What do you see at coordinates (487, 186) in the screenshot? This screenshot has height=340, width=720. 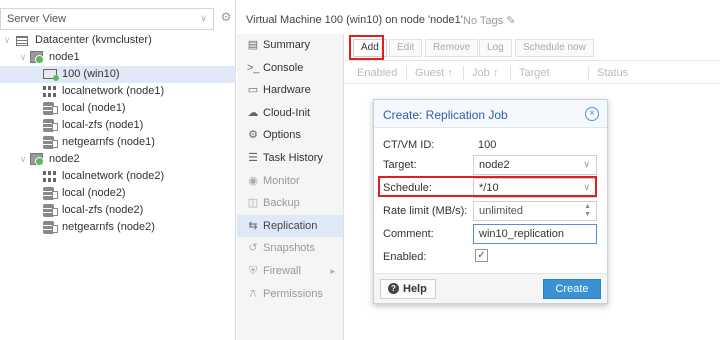 I see `highlight-box-schedule` at bounding box center [487, 186].